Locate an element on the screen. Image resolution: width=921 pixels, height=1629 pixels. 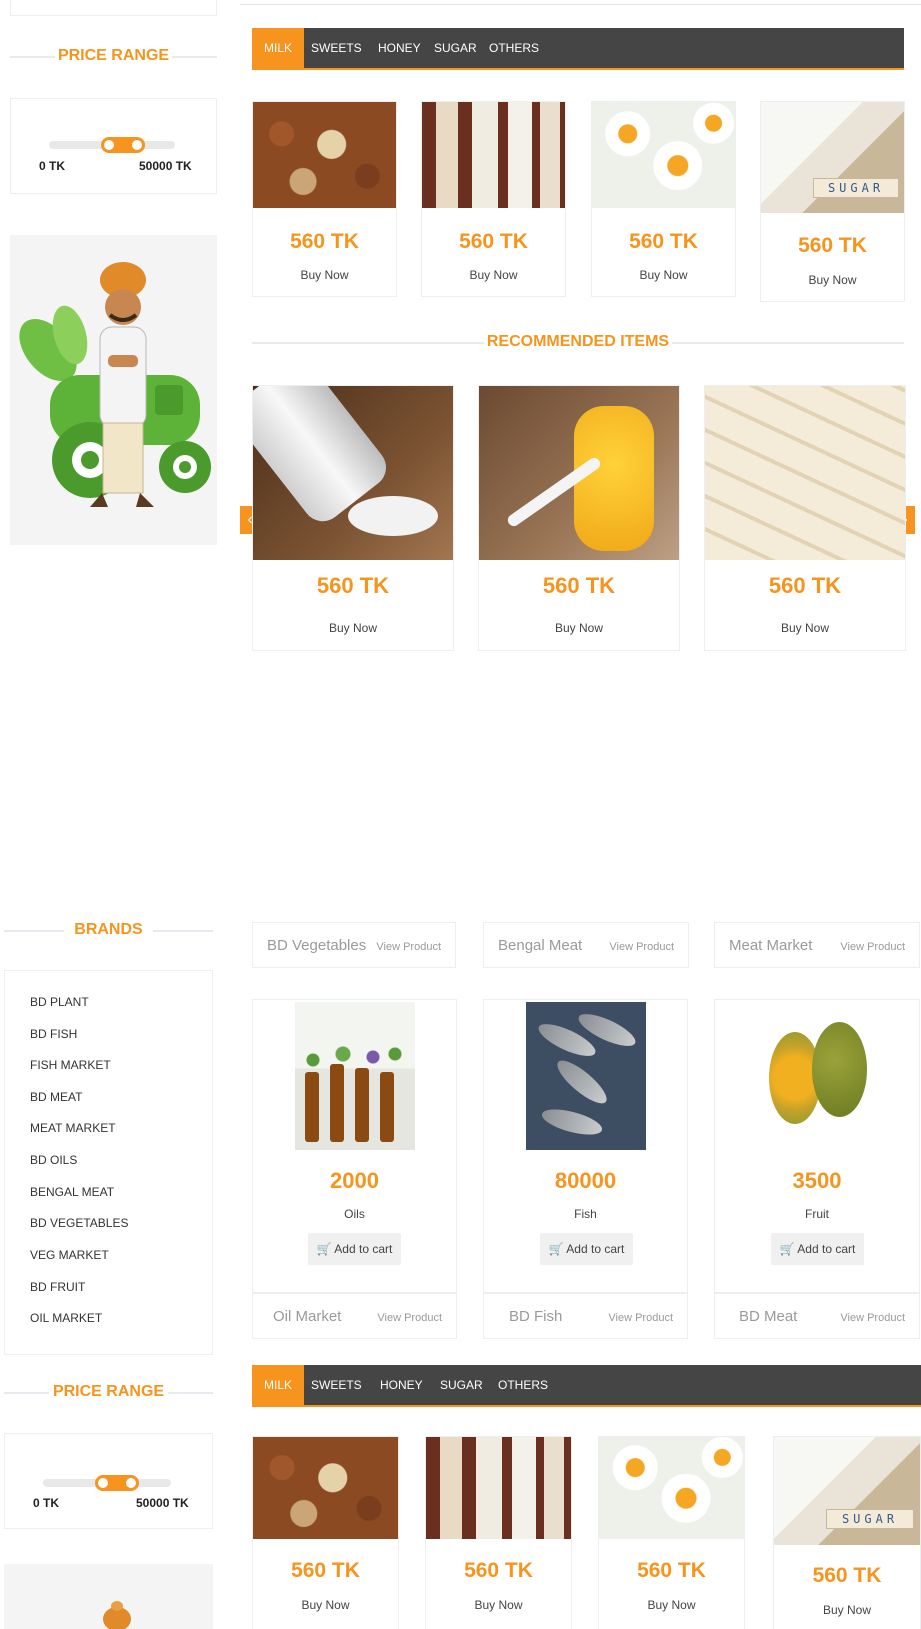
brand-strip-item: BD Fish View Product is located at coordinates (585, 1316).